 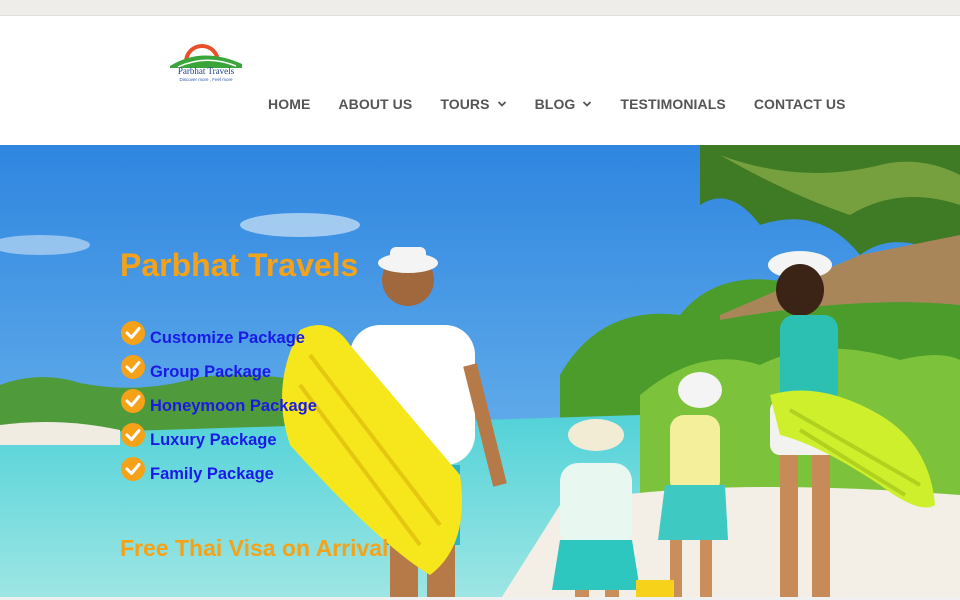 I want to click on nav-blog: BLOG, so click(x=564, y=104).